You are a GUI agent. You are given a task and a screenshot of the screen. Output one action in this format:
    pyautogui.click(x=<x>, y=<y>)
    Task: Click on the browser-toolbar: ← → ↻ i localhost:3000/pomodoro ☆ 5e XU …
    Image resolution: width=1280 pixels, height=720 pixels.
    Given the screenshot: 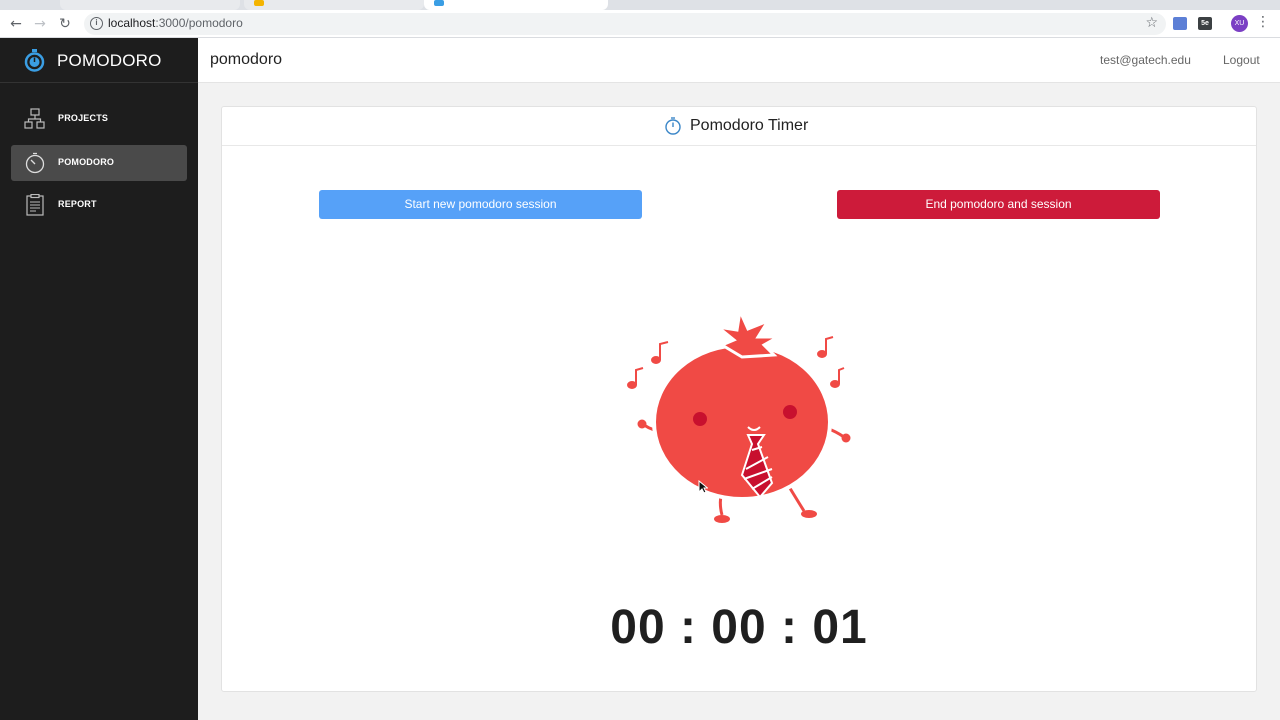 What is the action you would take?
    pyautogui.click(x=640, y=24)
    